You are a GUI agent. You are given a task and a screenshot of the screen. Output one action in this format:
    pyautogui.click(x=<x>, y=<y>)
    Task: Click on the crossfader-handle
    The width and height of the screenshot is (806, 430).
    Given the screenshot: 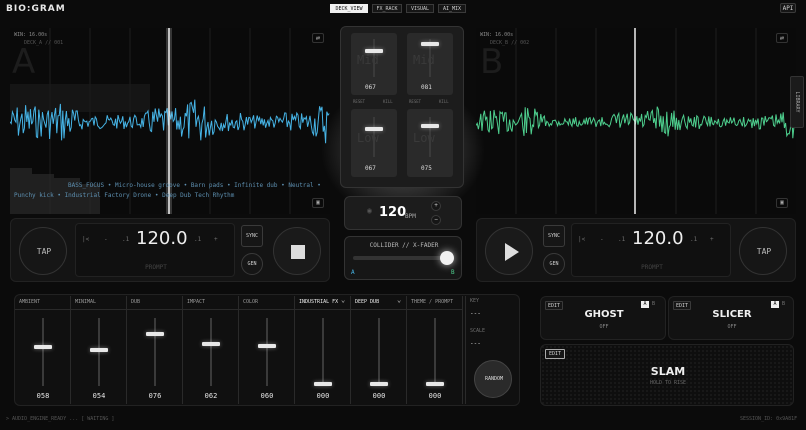 What is the action you would take?
    pyautogui.click(x=447, y=258)
    